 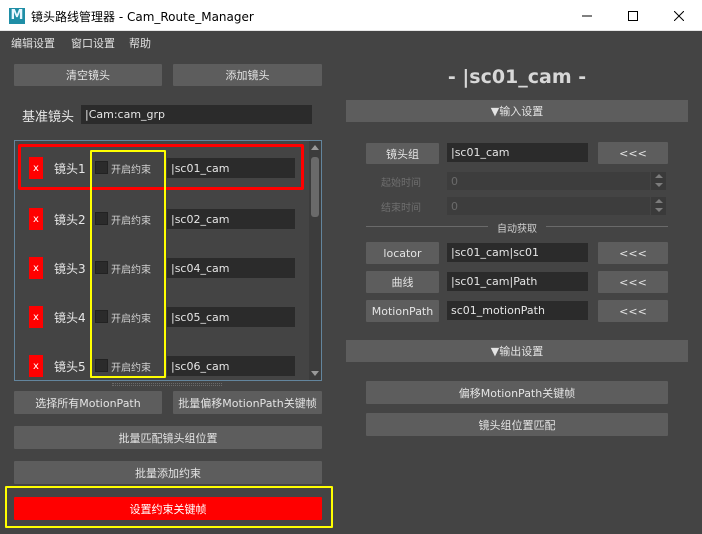 I want to click on end-time-field: 0, so click(x=548, y=206).